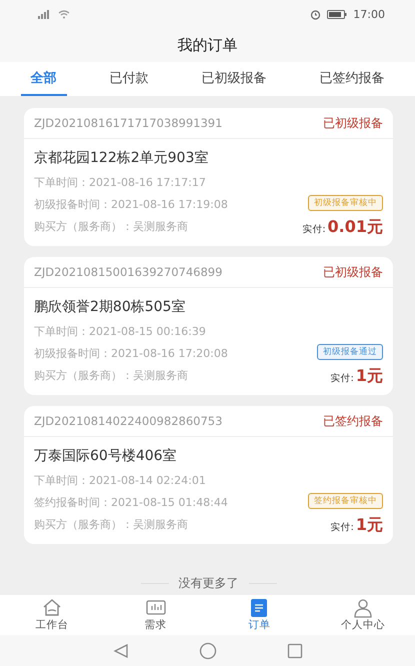 This screenshot has height=666, width=415. What do you see at coordinates (234, 79) in the screenshot?
I see `filter-tab: 已初级报备` at bounding box center [234, 79].